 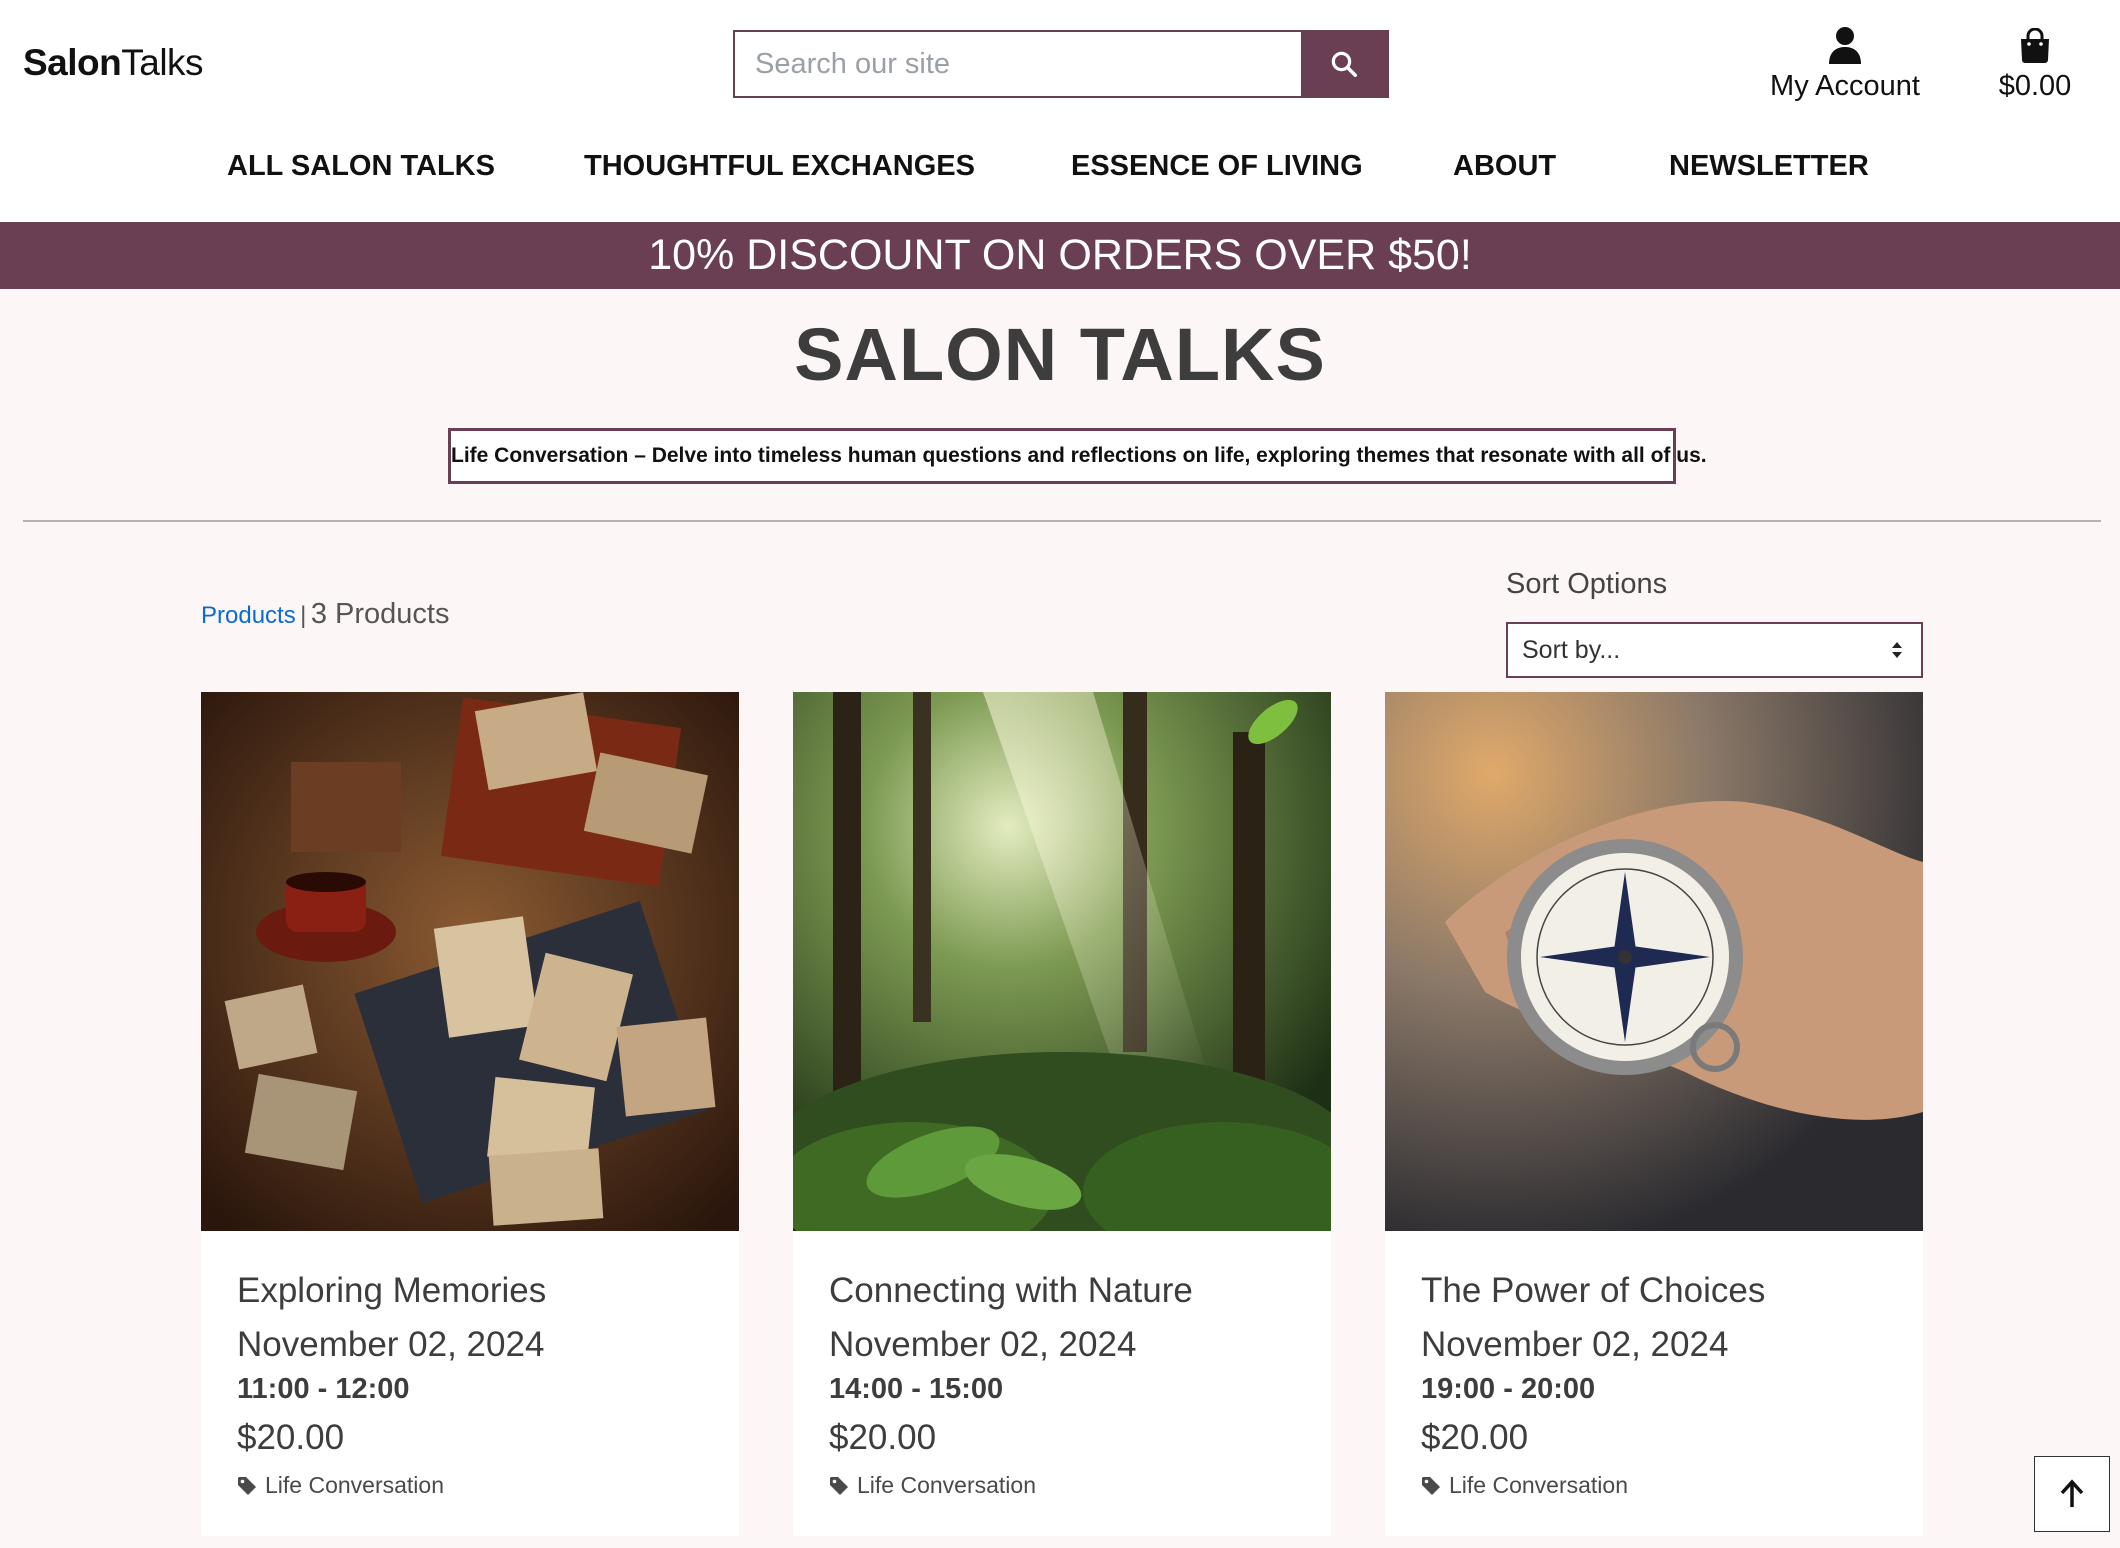 What do you see at coordinates (1504, 166) in the screenshot?
I see `nav-about: ABOUT` at bounding box center [1504, 166].